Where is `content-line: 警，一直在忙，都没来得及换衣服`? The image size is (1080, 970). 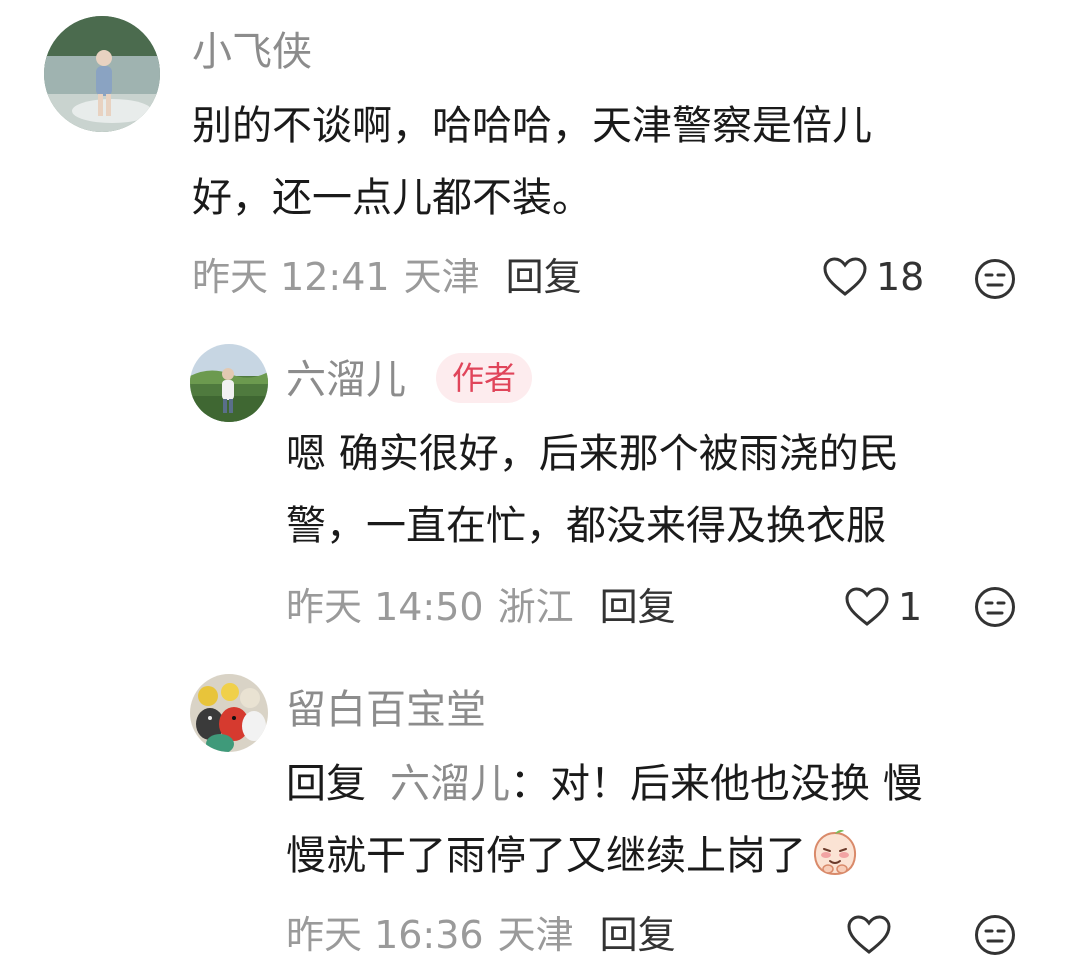
content-line: 警，一直在忙，都没来得及换衣服 is located at coordinates (586, 526).